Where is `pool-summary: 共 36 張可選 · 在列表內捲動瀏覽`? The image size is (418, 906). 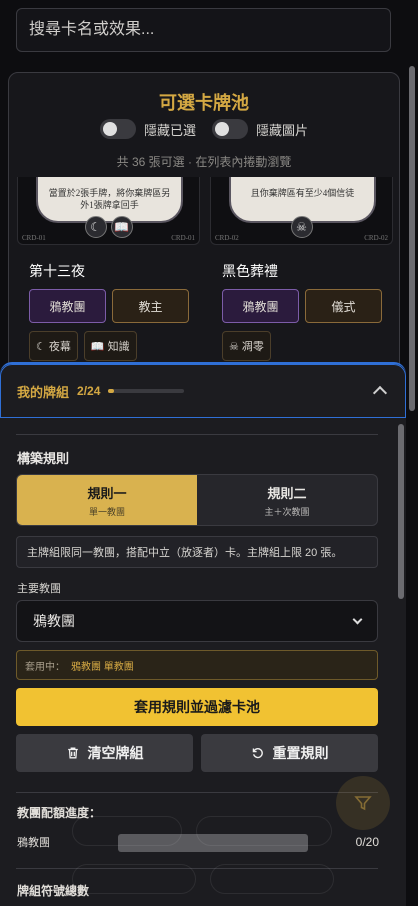
pool-summary: 共 36 張可選 · 在列表內捲動瀏覽 is located at coordinates (204, 162).